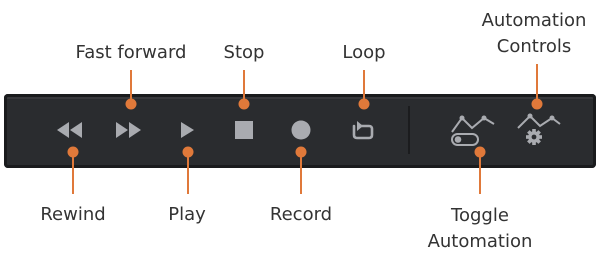 Image resolution: width=598 pixels, height=255 pixels. What do you see at coordinates (480, 241) in the screenshot?
I see `label-toggle-automation-line2: Automation` at bounding box center [480, 241].